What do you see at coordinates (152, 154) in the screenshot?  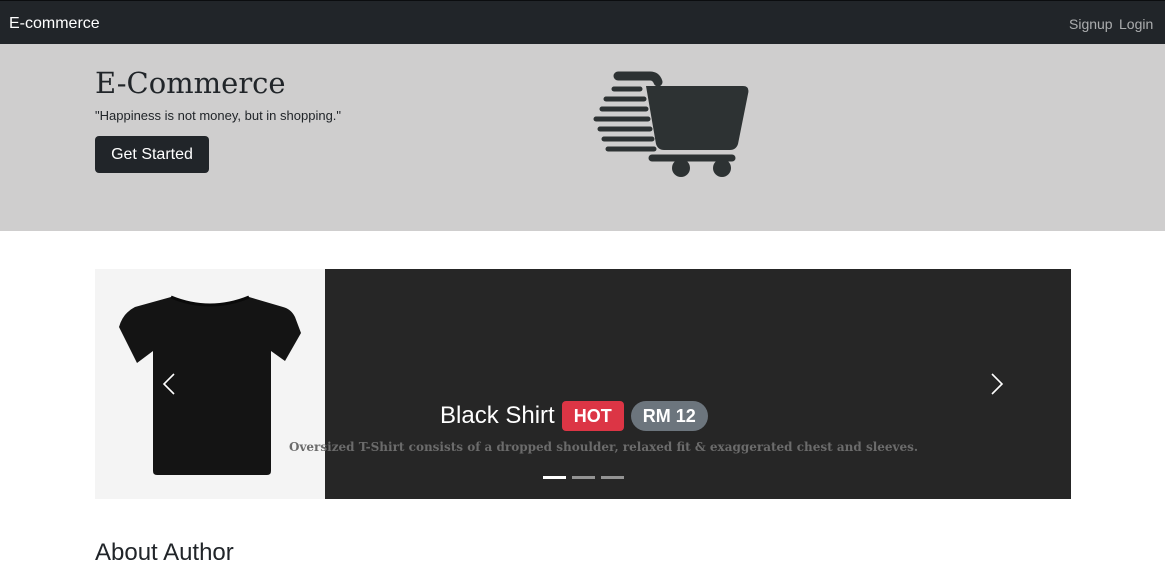 I see `get-started-button: Get Started` at bounding box center [152, 154].